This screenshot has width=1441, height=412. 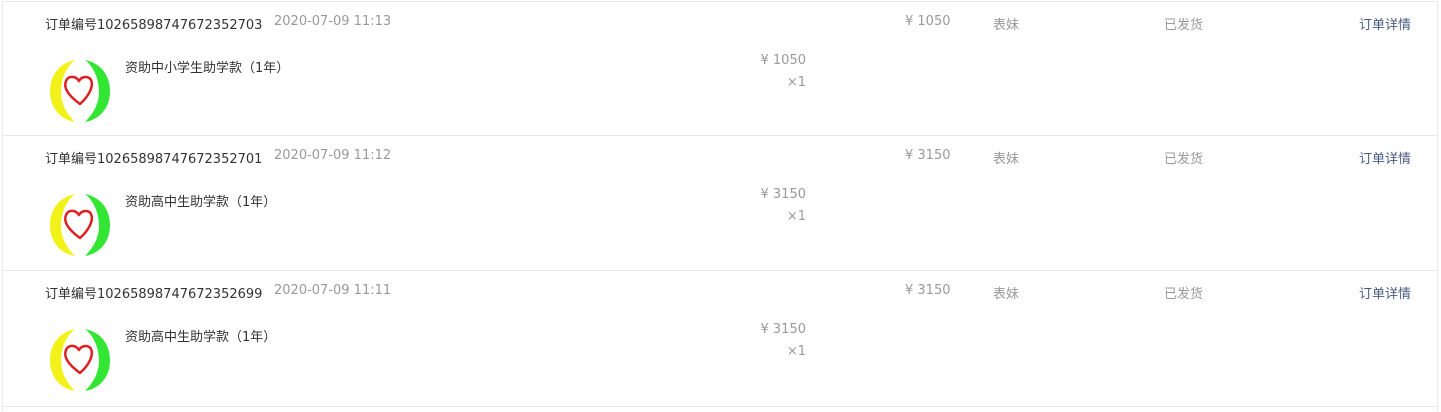 What do you see at coordinates (154, 294) in the screenshot?
I see `order-number: 订单编号10265898747672352699` at bounding box center [154, 294].